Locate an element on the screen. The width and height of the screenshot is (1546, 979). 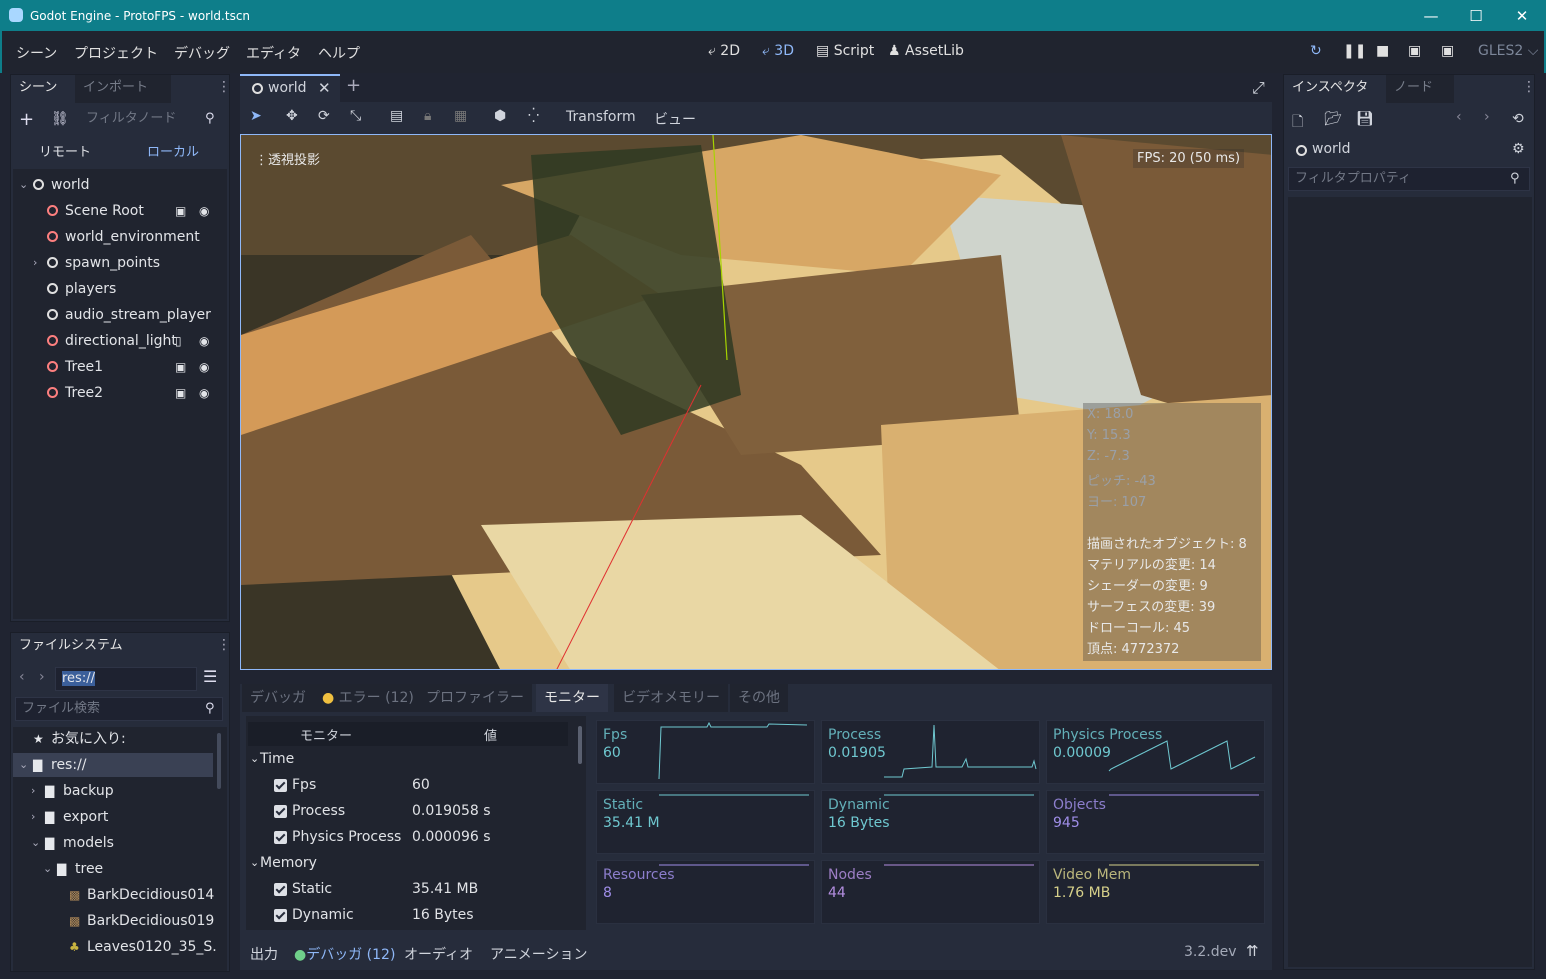
play-button: ↻ is located at coordinates (1316, 51).